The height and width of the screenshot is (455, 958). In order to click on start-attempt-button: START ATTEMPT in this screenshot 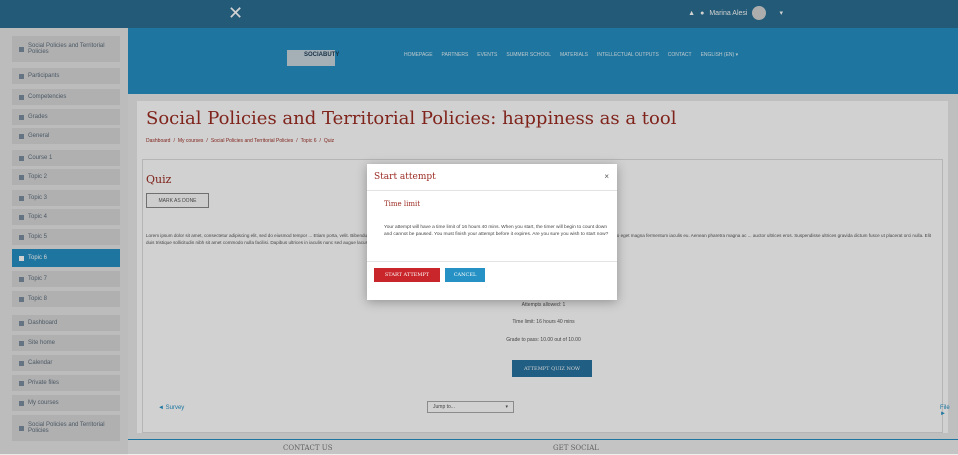, I will do `click(407, 275)`.